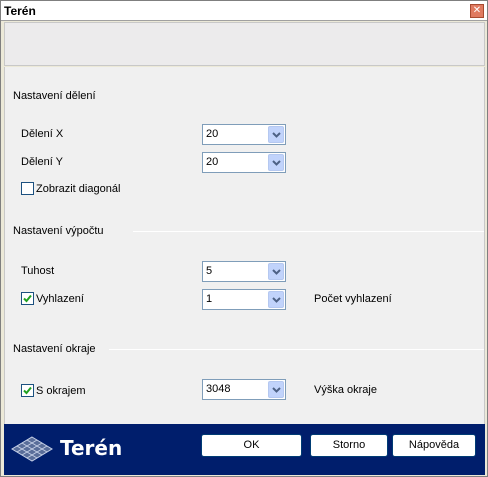 This screenshot has width=488, height=477. What do you see at coordinates (209, 271) in the screenshot?
I see `stiffness-value: 5` at bounding box center [209, 271].